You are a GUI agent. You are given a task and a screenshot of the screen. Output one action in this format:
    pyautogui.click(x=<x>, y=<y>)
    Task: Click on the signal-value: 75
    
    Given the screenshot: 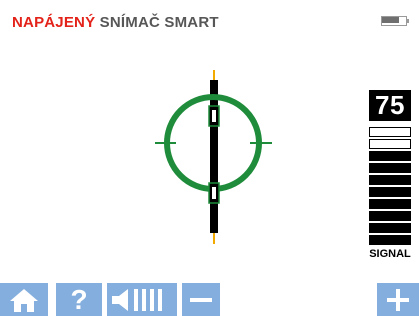 What is the action you would take?
    pyautogui.click(x=390, y=105)
    